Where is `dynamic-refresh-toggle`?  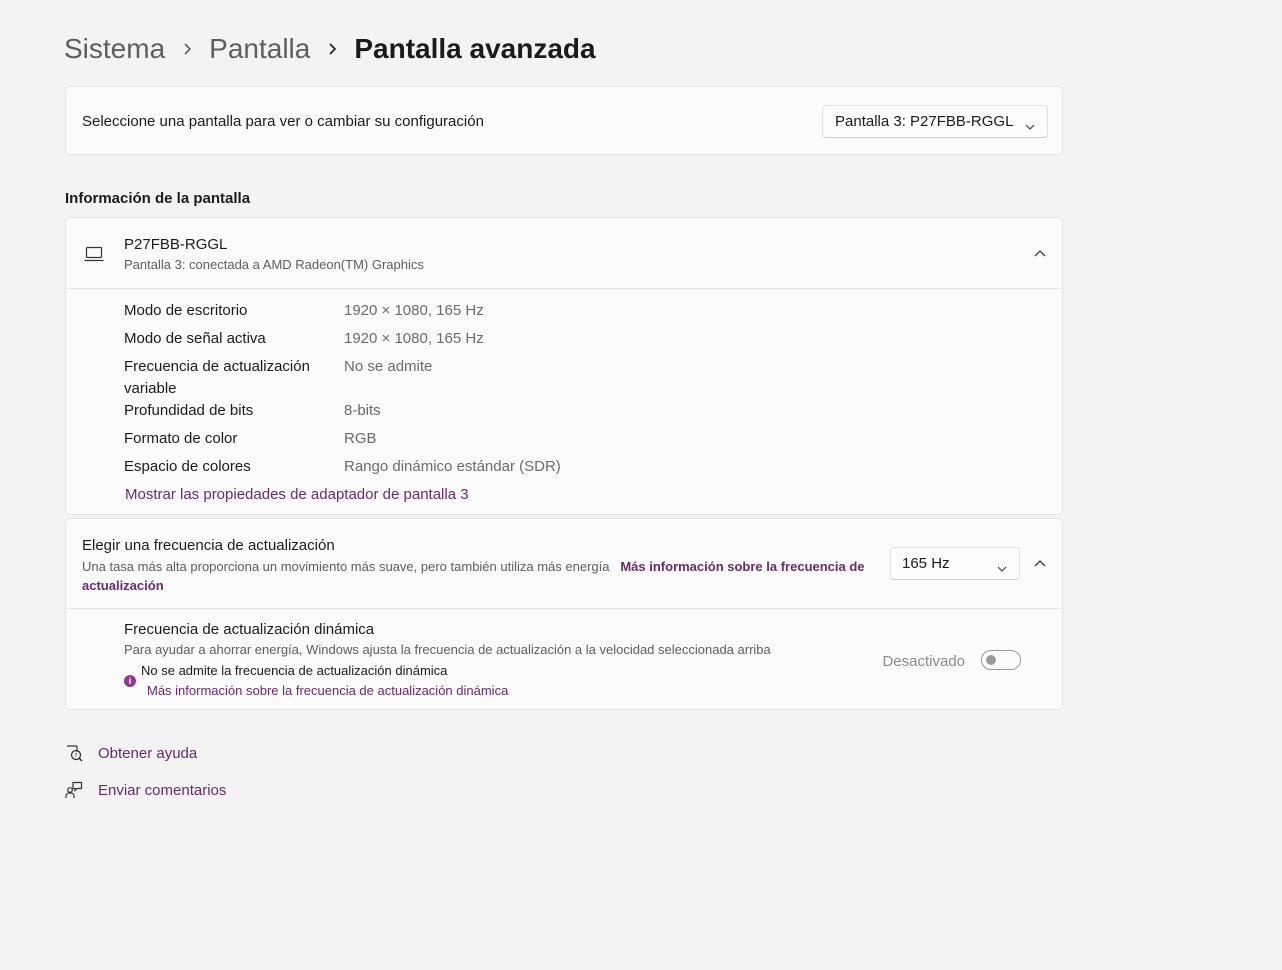
dynamic-refresh-toggle is located at coordinates (1001, 660).